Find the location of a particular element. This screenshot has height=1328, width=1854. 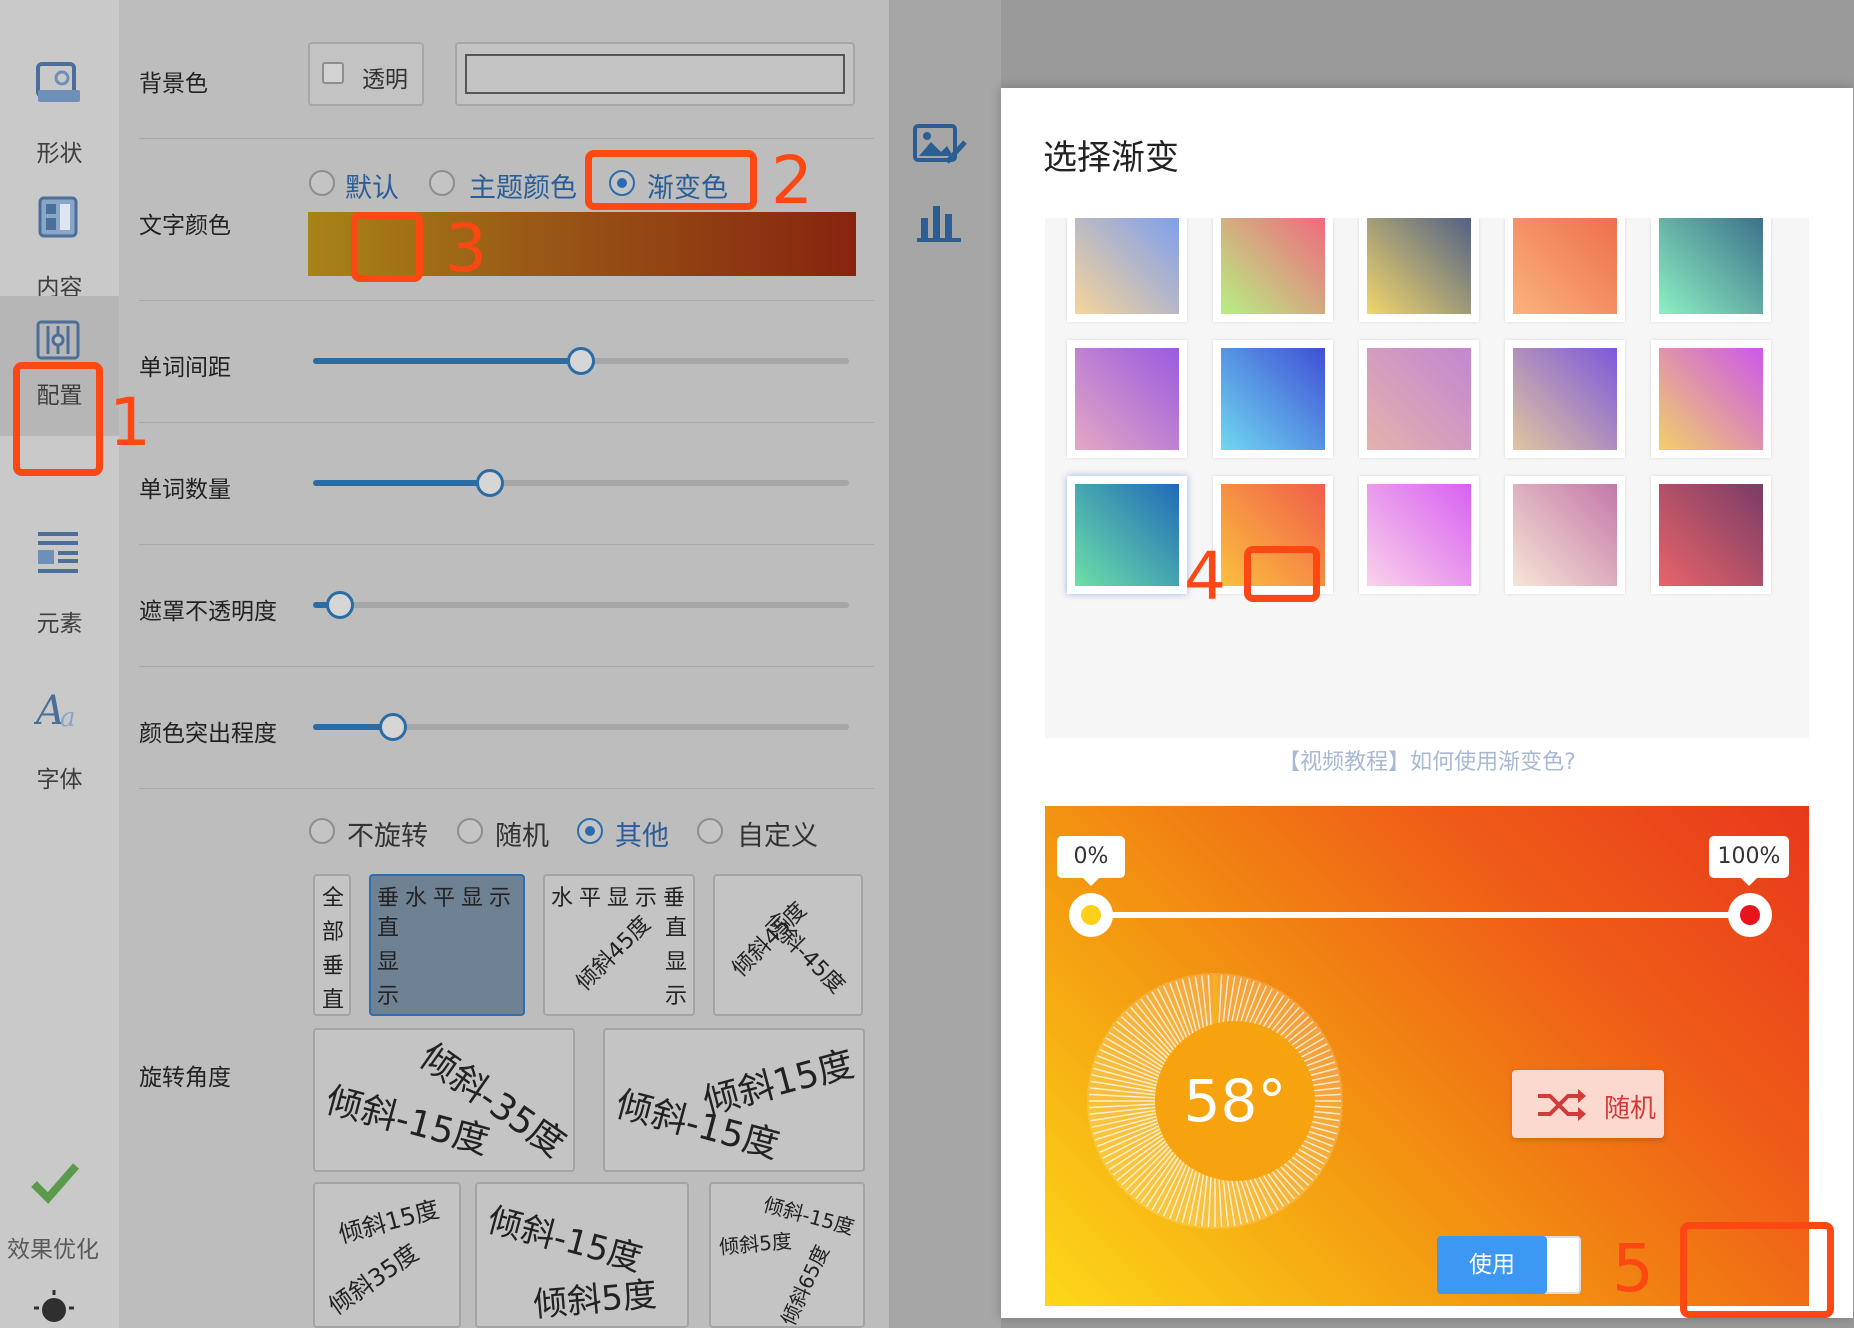

rotation-preset-tilt-15: 倾斜15度 倾斜-15度 is located at coordinates (734, 1100).